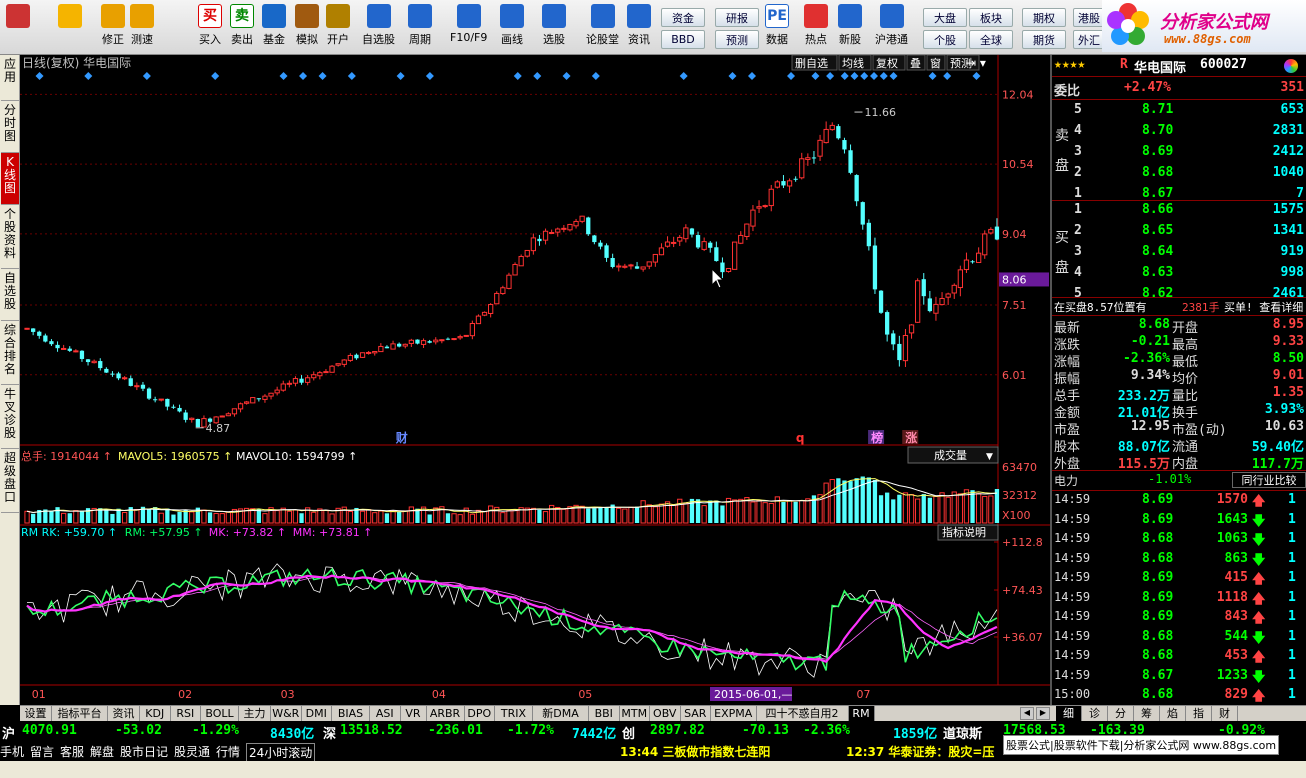 This screenshot has width=1306, height=778. What do you see at coordinates (1069, 713) in the screenshot?
I see `panel-tab: 细` at bounding box center [1069, 713].